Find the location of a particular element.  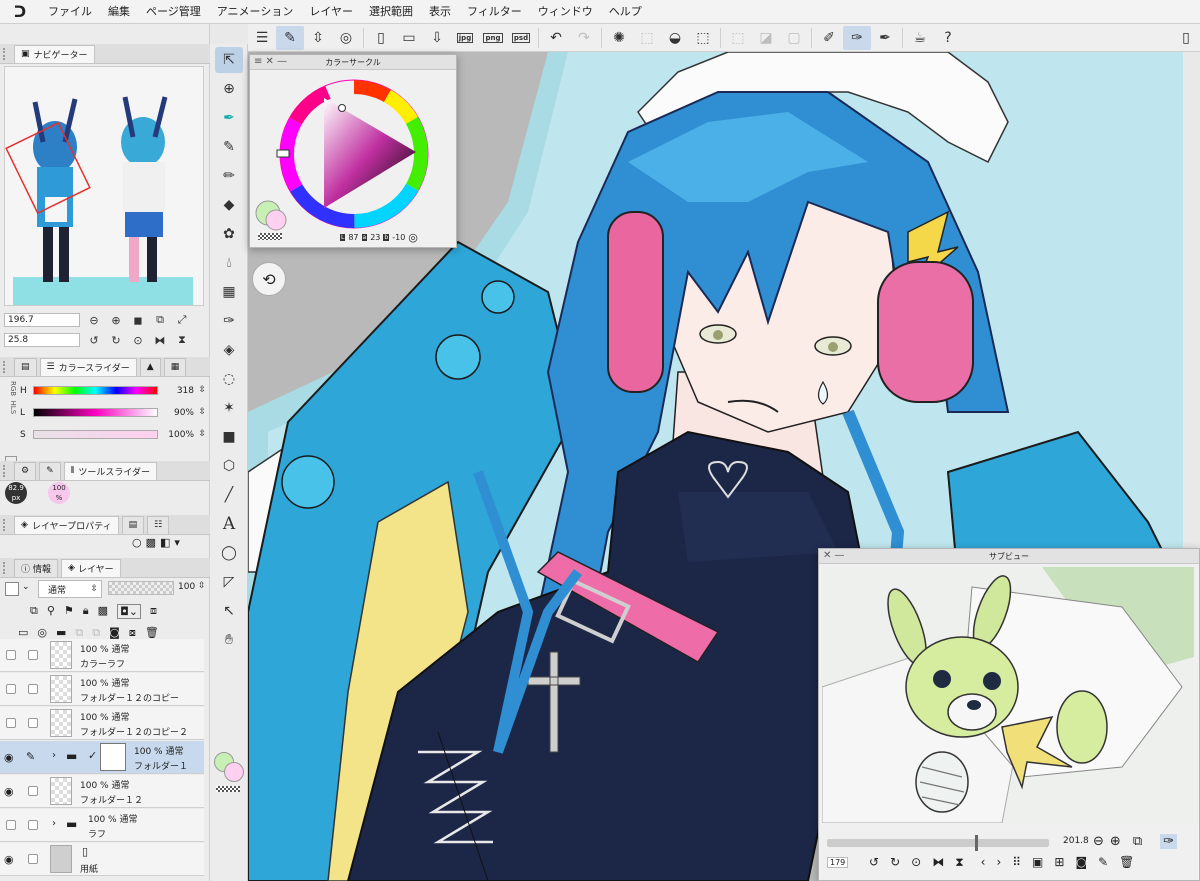

import-image-icon: ▣ is located at coordinates (1037, 862).